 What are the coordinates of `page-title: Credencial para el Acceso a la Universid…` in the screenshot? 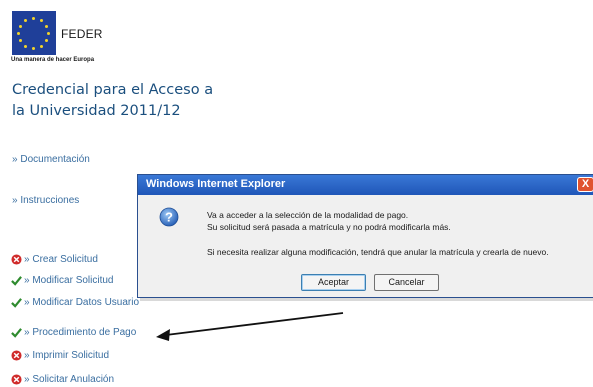 It's located at (142, 101).